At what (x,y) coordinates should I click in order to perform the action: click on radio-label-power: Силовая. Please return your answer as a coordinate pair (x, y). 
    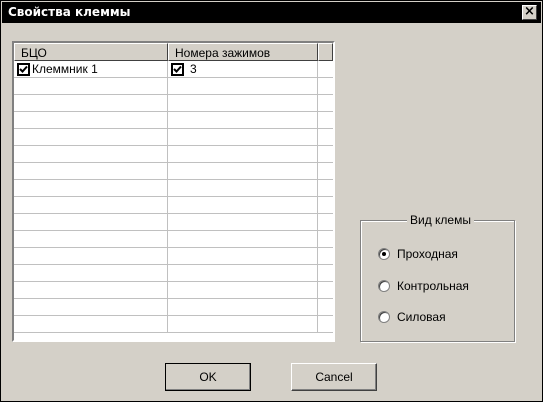
    Looking at the image, I should click on (421, 317).